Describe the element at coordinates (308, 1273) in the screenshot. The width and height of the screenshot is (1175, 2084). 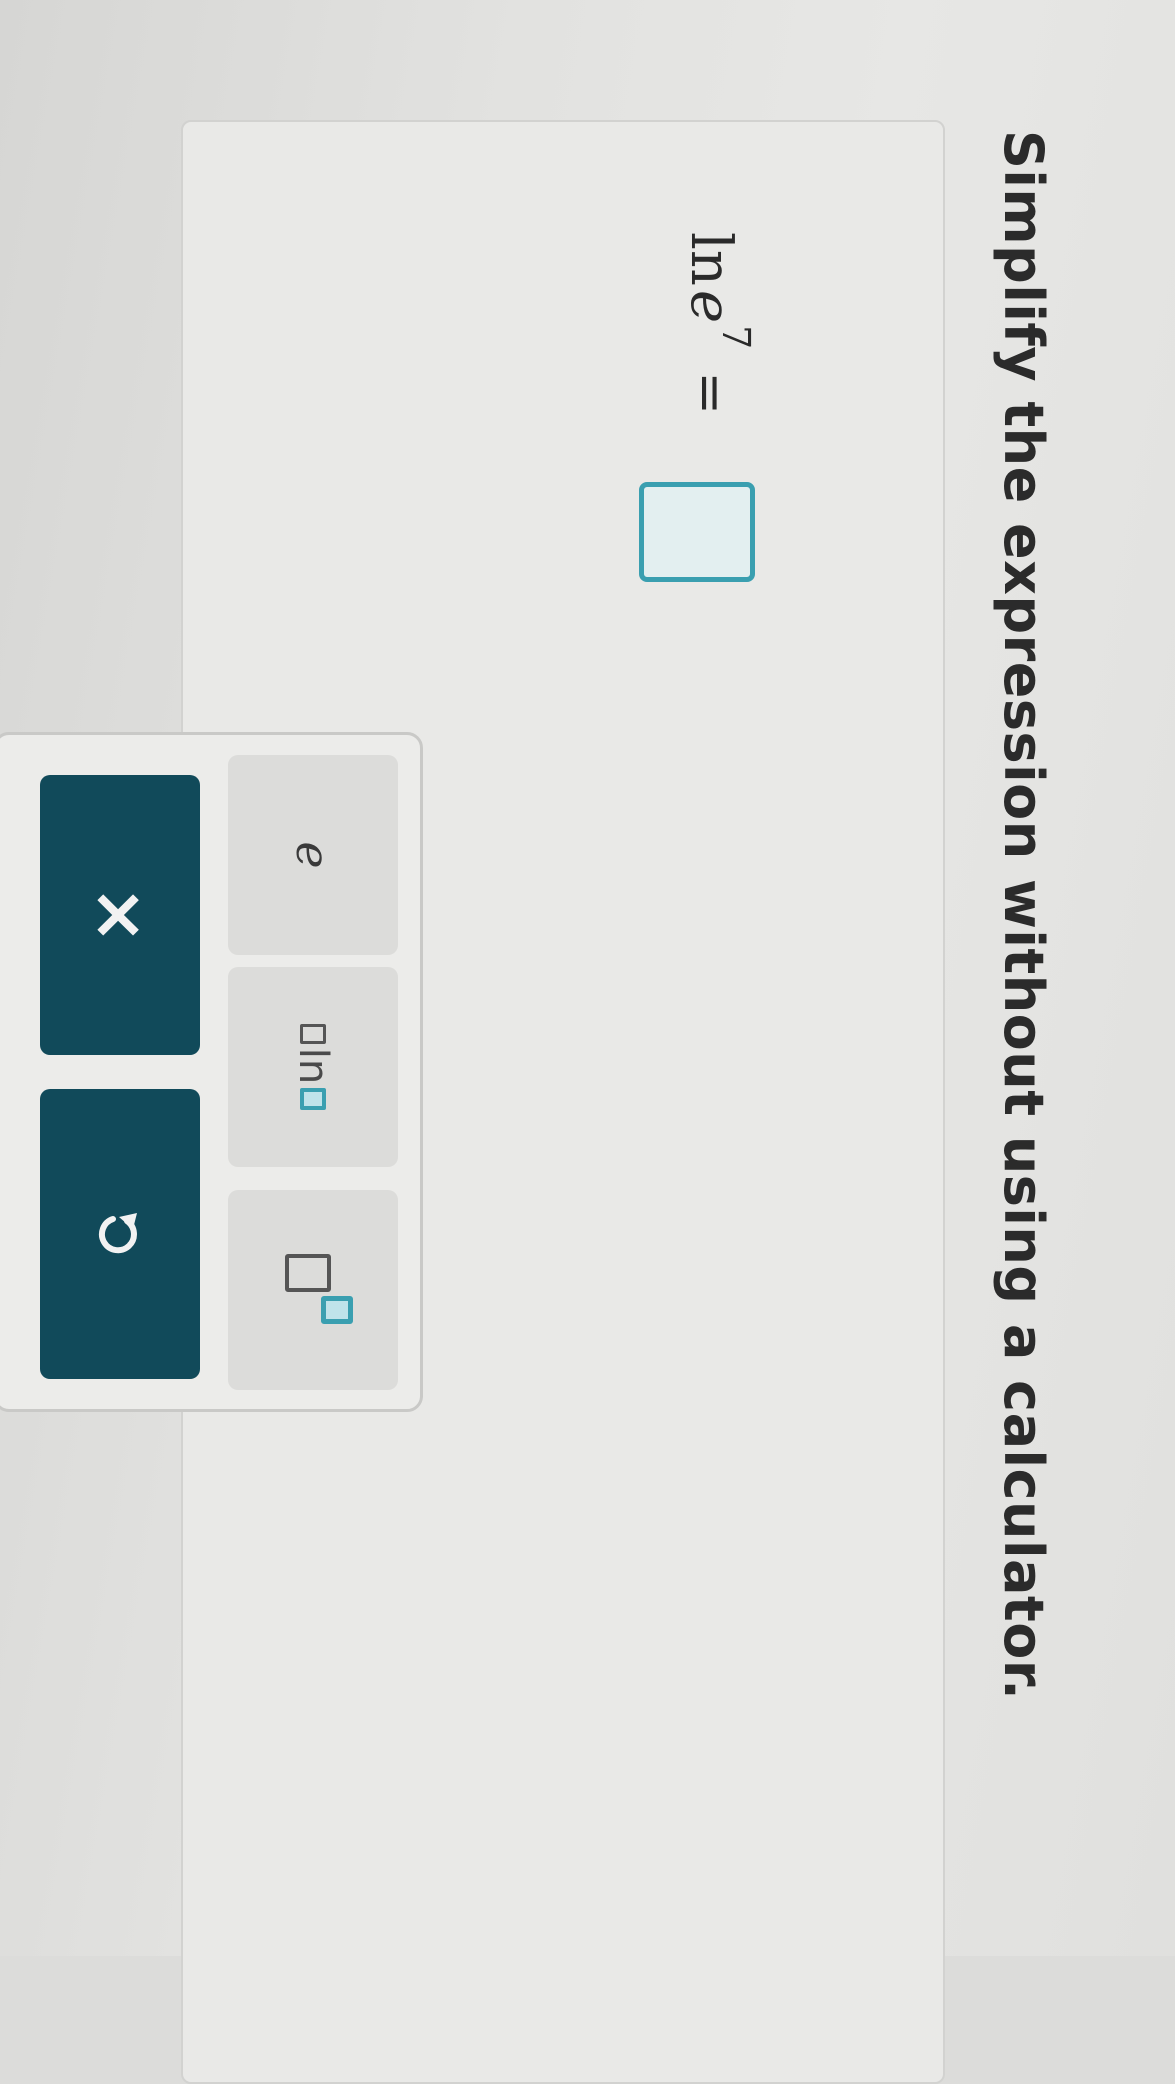
I see `base-placeholder-icon` at that location.